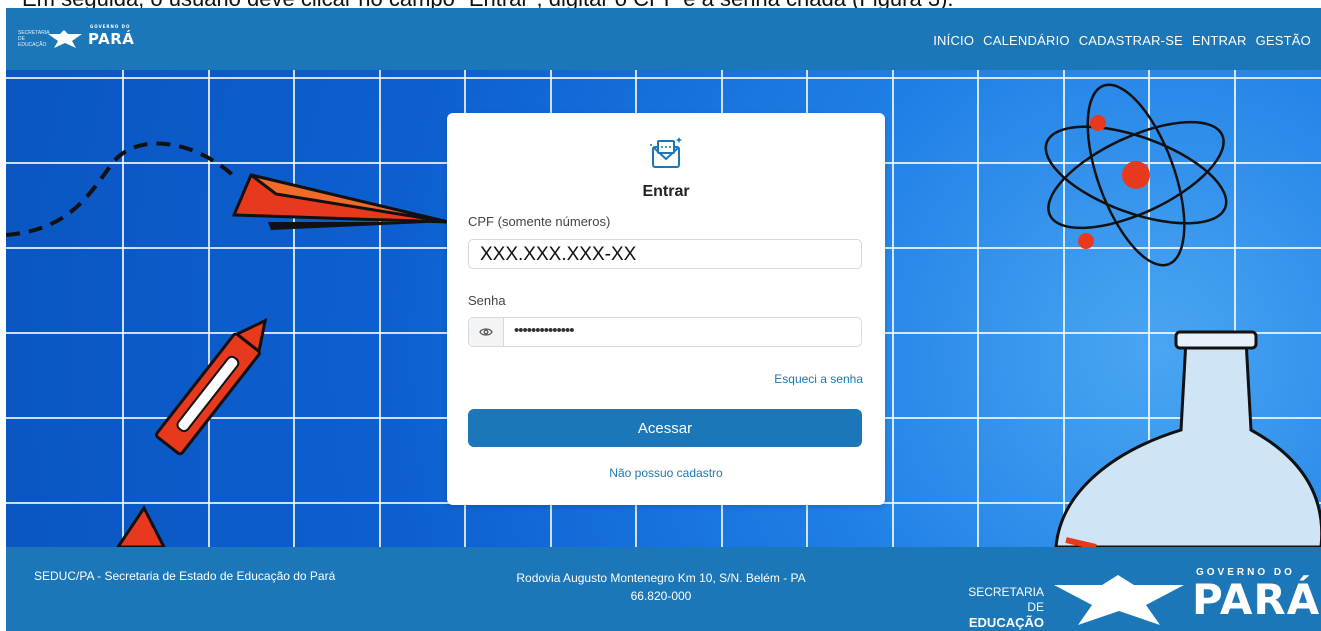 This screenshot has height=631, width=1321. What do you see at coordinates (1026, 40) in the screenshot?
I see `nav-calendario: CALENDÁRIO` at bounding box center [1026, 40].